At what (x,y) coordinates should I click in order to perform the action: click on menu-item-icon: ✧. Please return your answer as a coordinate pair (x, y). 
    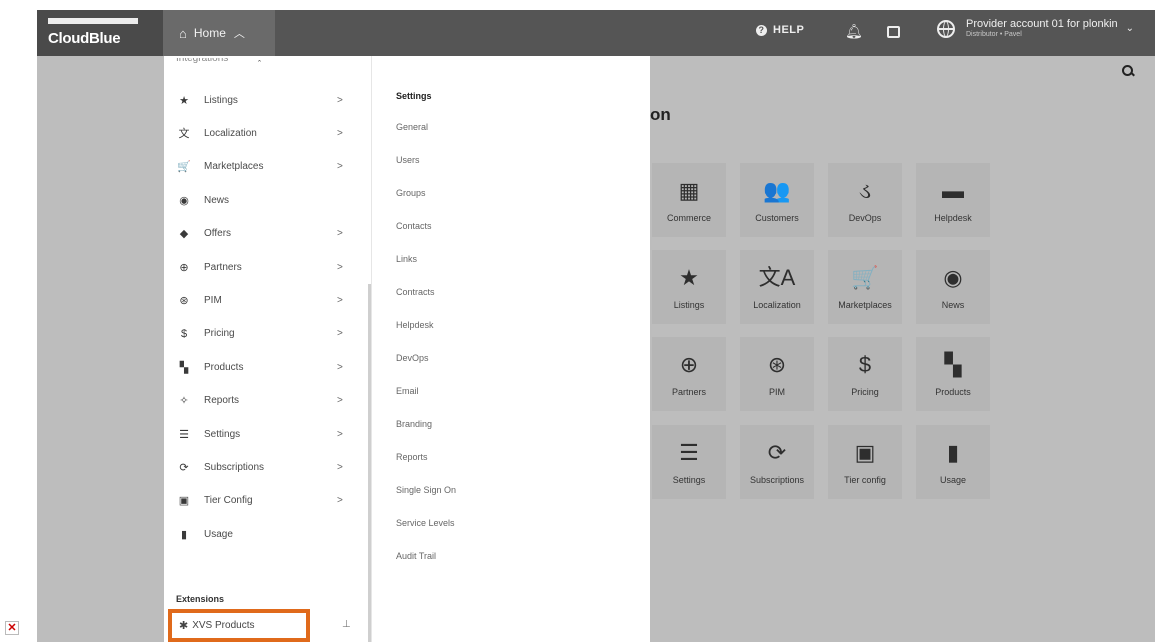
    Looking at the image, I should click on (184, 401).